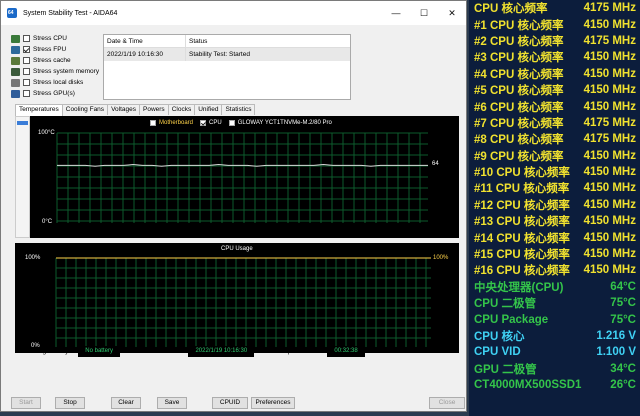  What do you see at coordinates (12, 13) in the screenshot?
I see `aida64-logo-icon` at bounding box center [12, 13].